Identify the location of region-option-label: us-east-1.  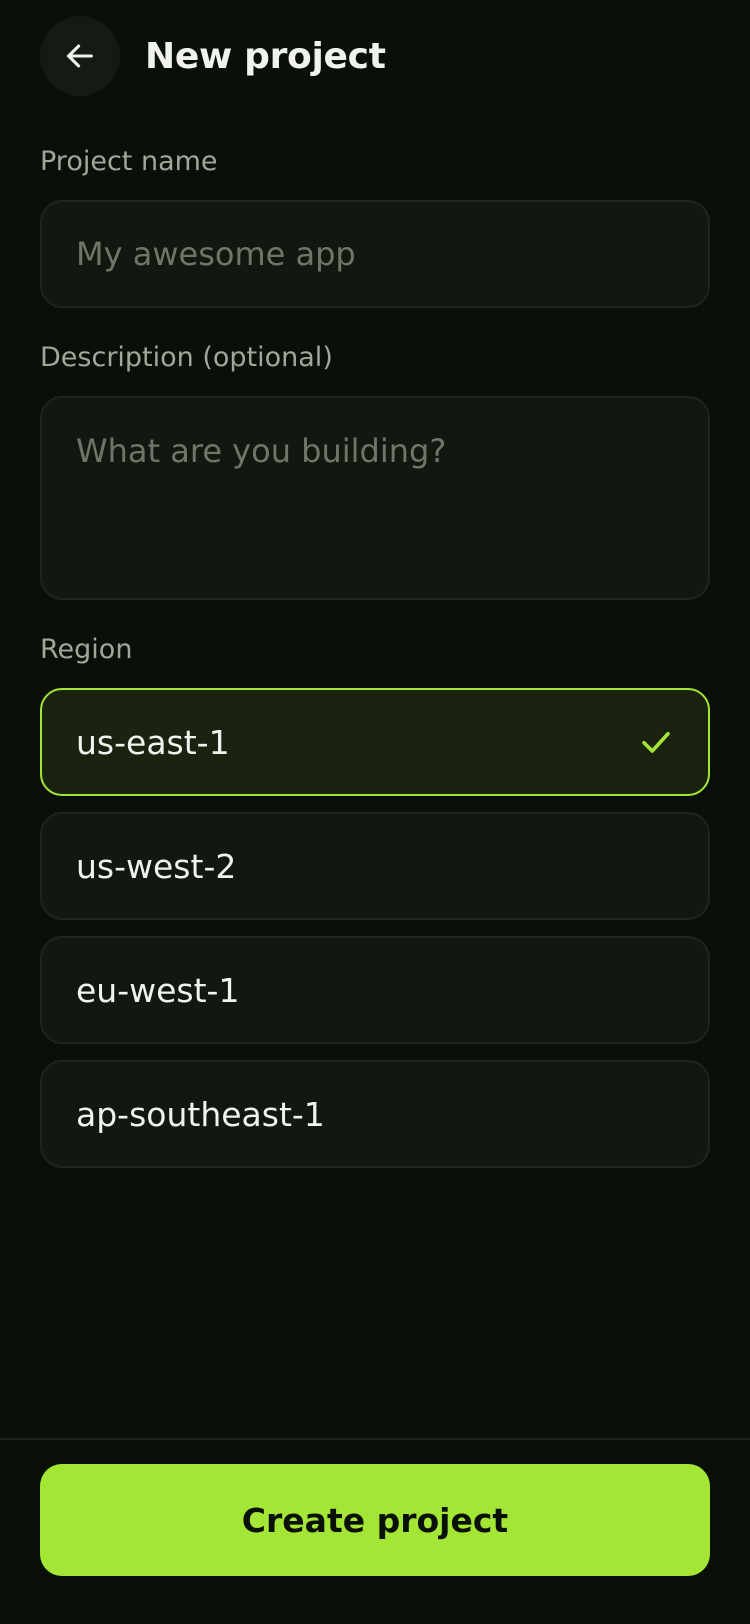
(153, 742).